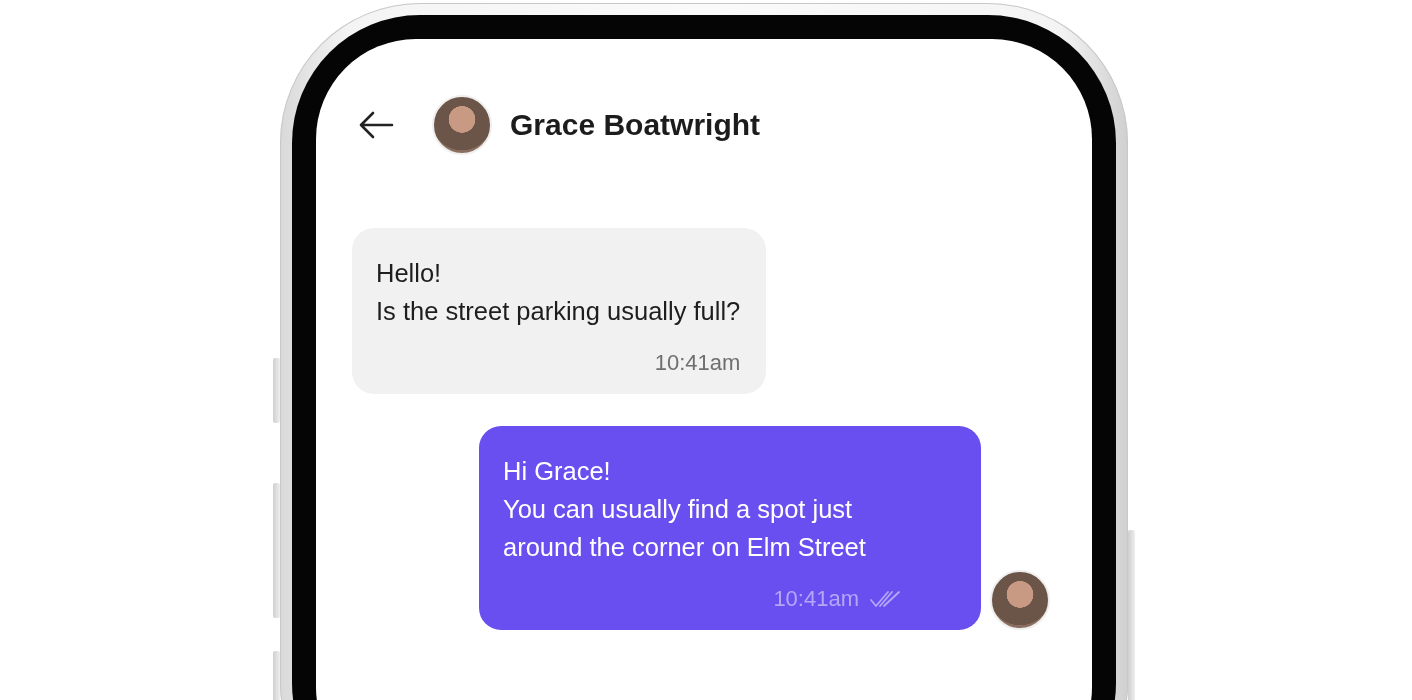 The width and height of the screenshot is (1412, 700). What do you see at coordinates (685, 509) in the screenshot?
I see `message-text: Hi Grace! You can usually find a spot just around the corner on Elm Street` at bounding box center [685, 509].